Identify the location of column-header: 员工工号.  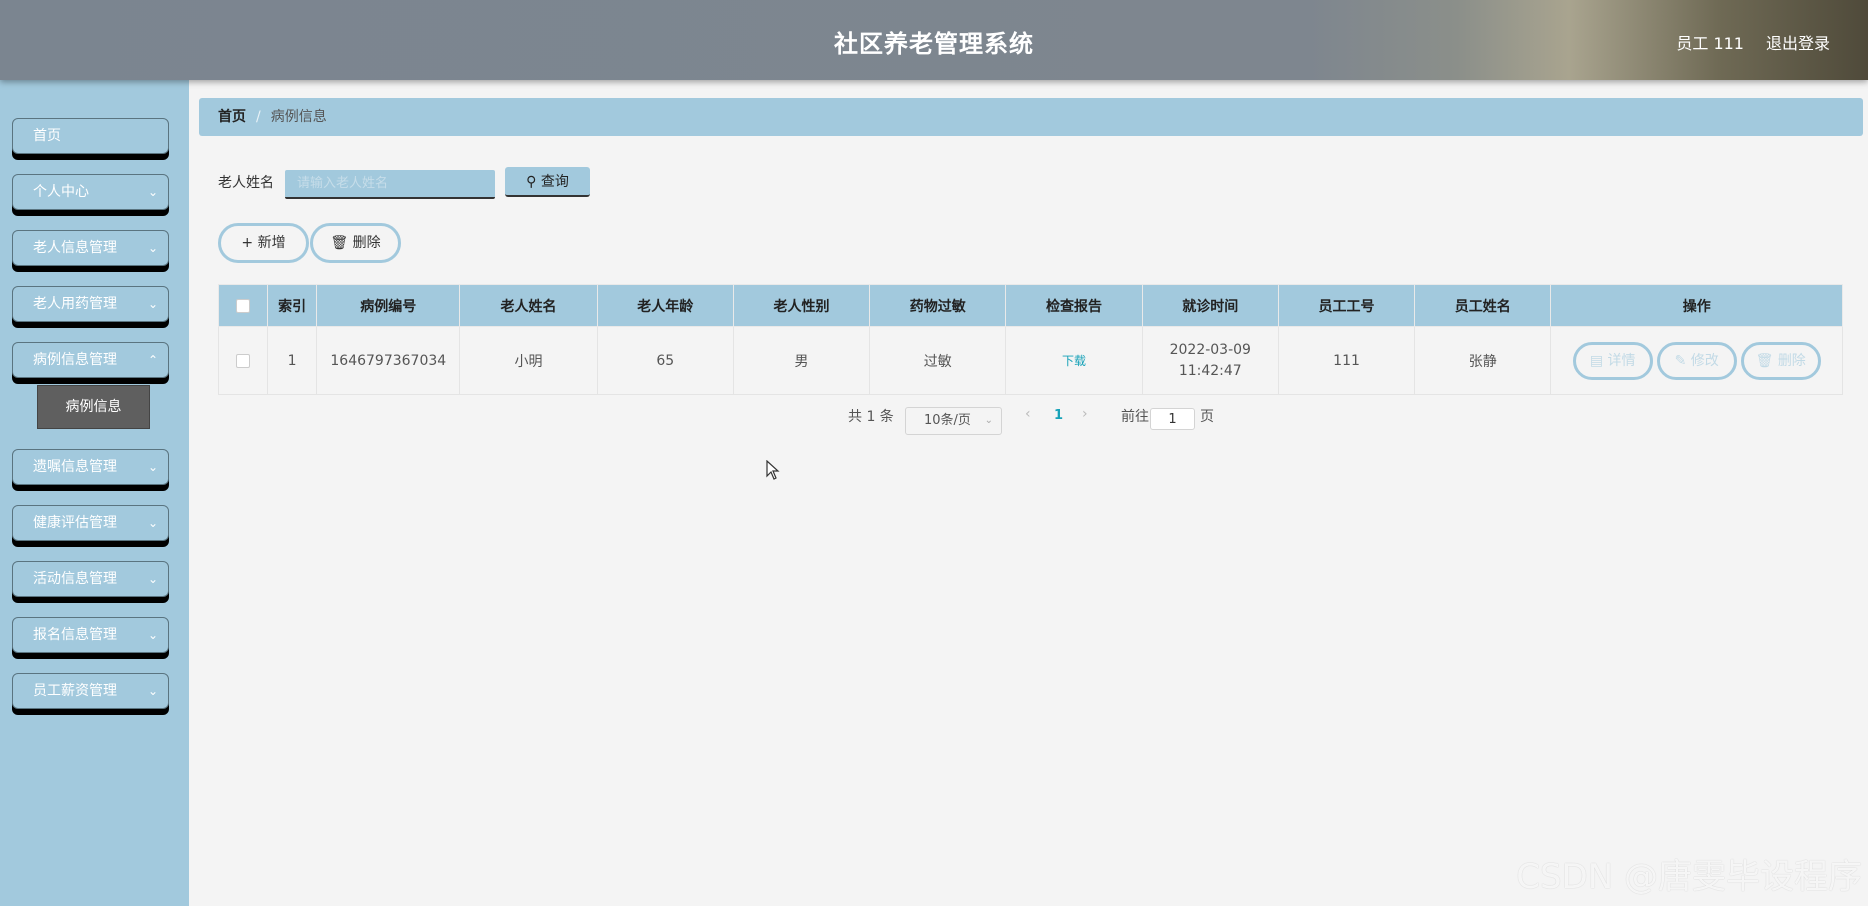
(1346, 305).